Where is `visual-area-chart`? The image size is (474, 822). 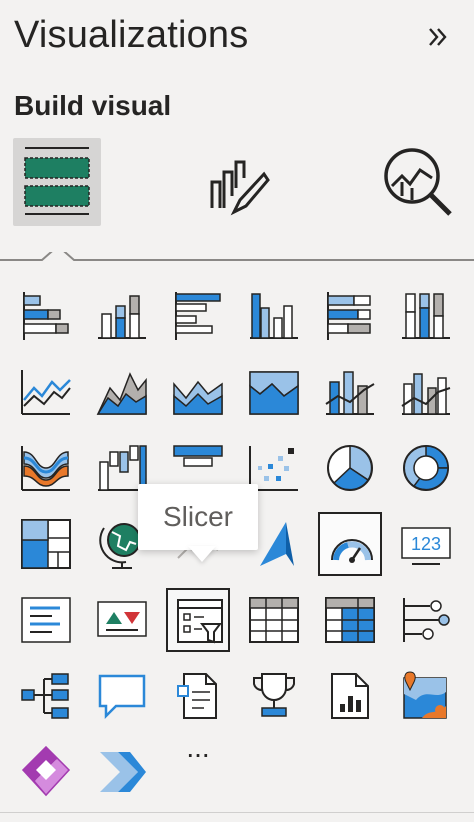 visual-area-chart is located at coordinates (122, 392).